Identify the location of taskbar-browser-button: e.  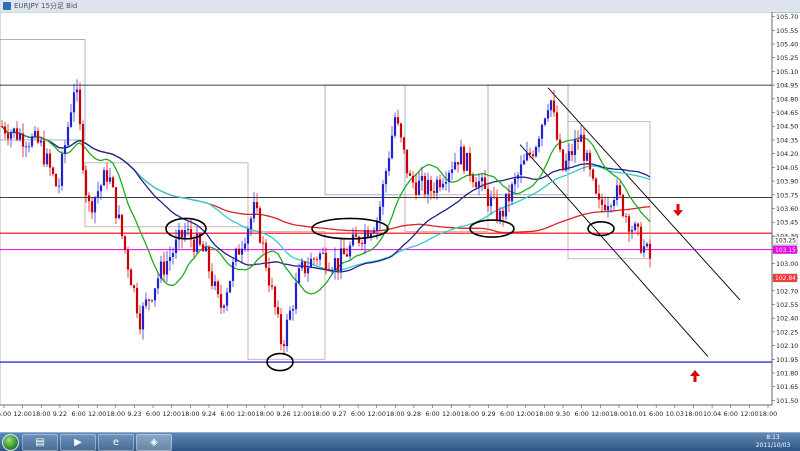
(116, 442).